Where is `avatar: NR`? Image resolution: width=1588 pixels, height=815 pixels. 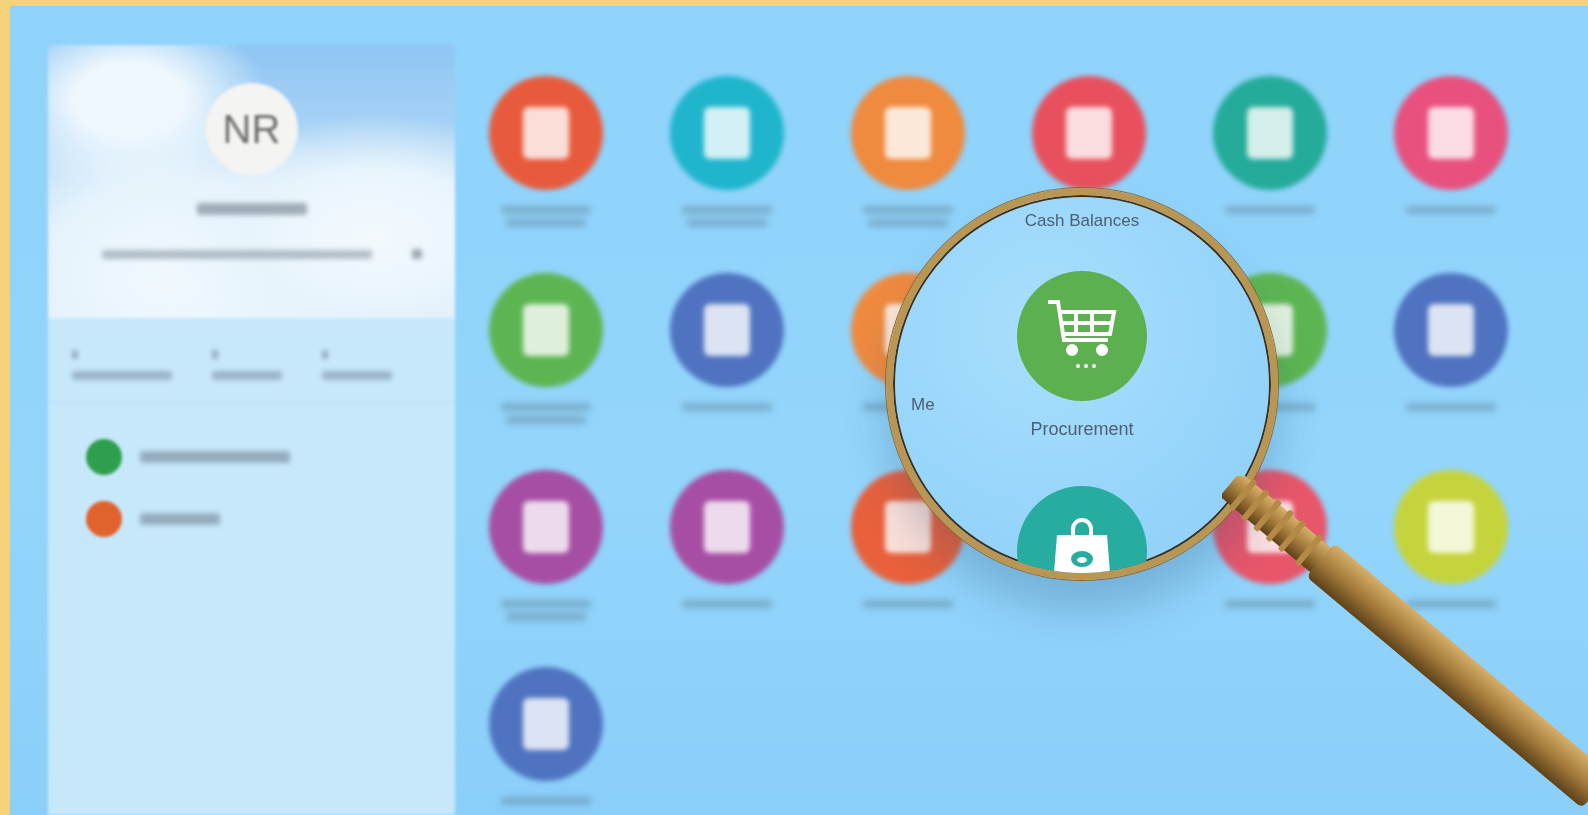
avatar: NR is located at coordinates (251, 129).